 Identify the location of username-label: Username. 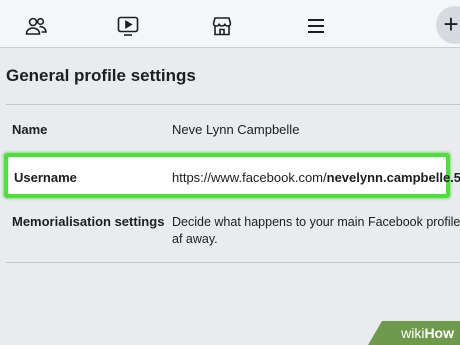
(45, 177).